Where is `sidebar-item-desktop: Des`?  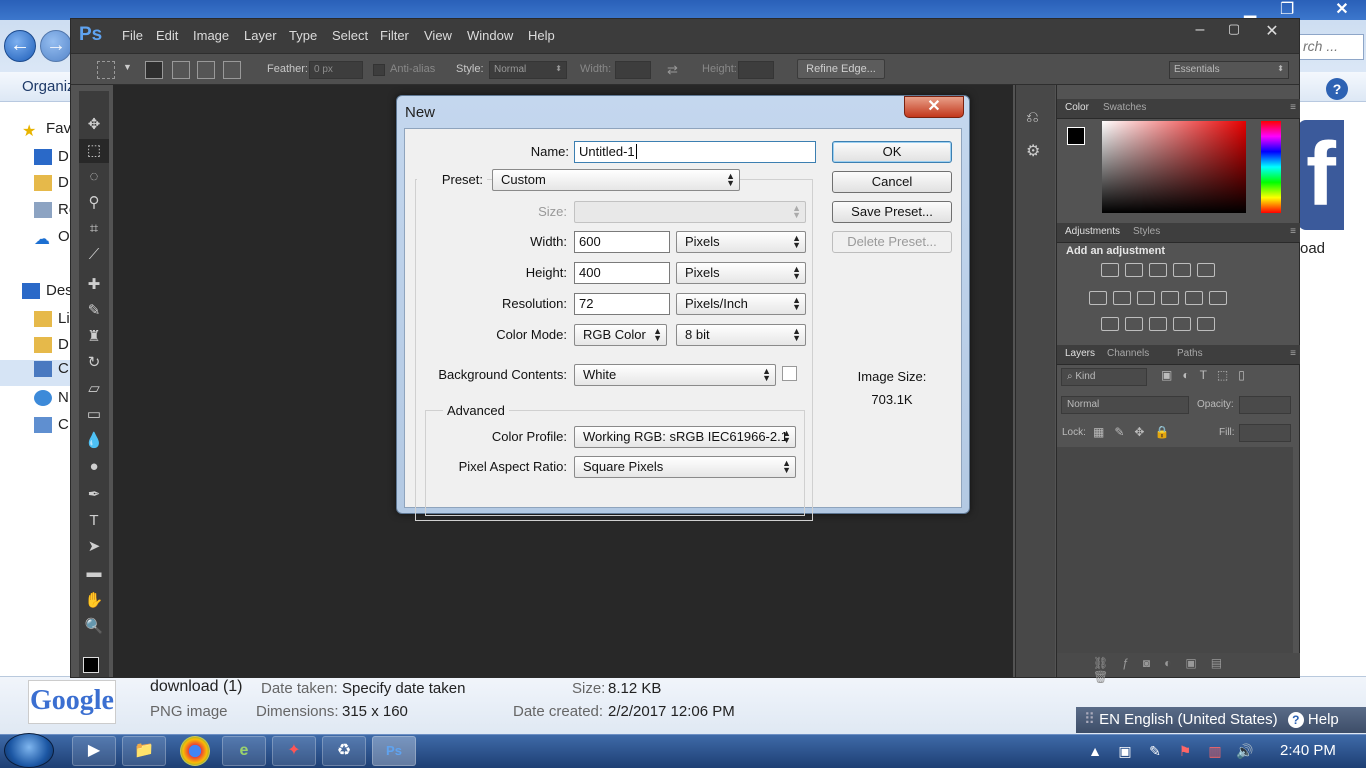
sidebar-item-desktop: Des is located at coordinates (46, 295).